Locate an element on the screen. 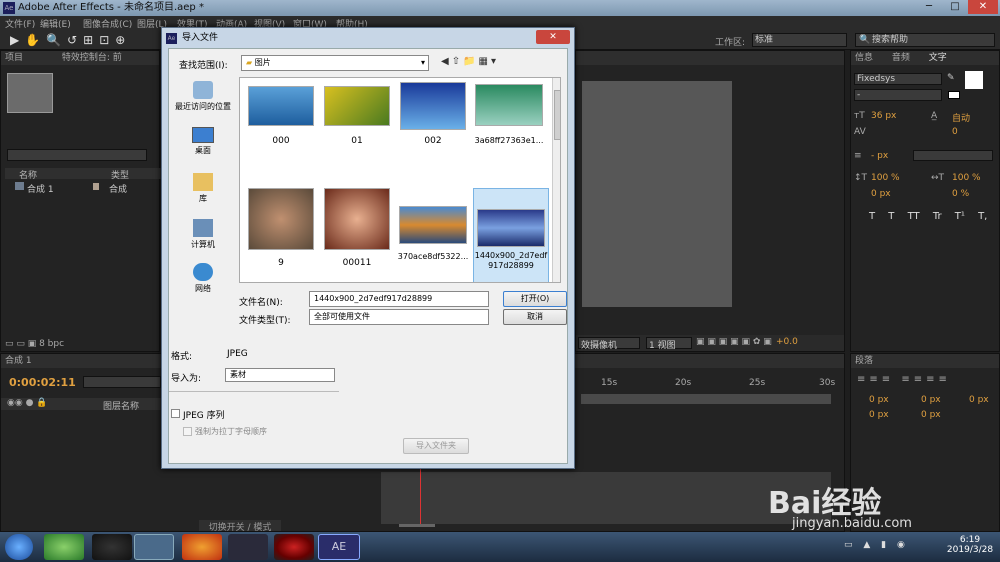 The width and height of the screenshot is (1000, 562). time-ruler: 15s 20s 25s 30s is located at coordinates (708, 385).